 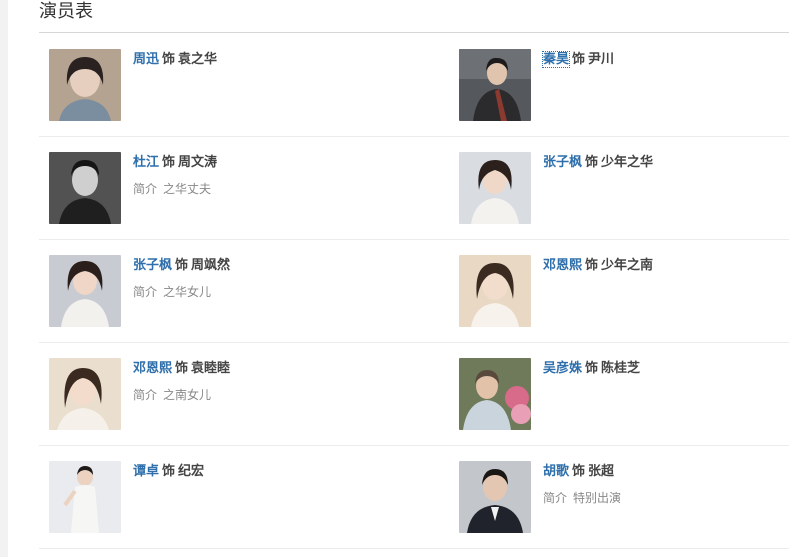 What do you see at coordinates (214, 501) in the screenshot?
I see `cast-item: 谭卓饰纪宏` at bounding box center [214, 501].